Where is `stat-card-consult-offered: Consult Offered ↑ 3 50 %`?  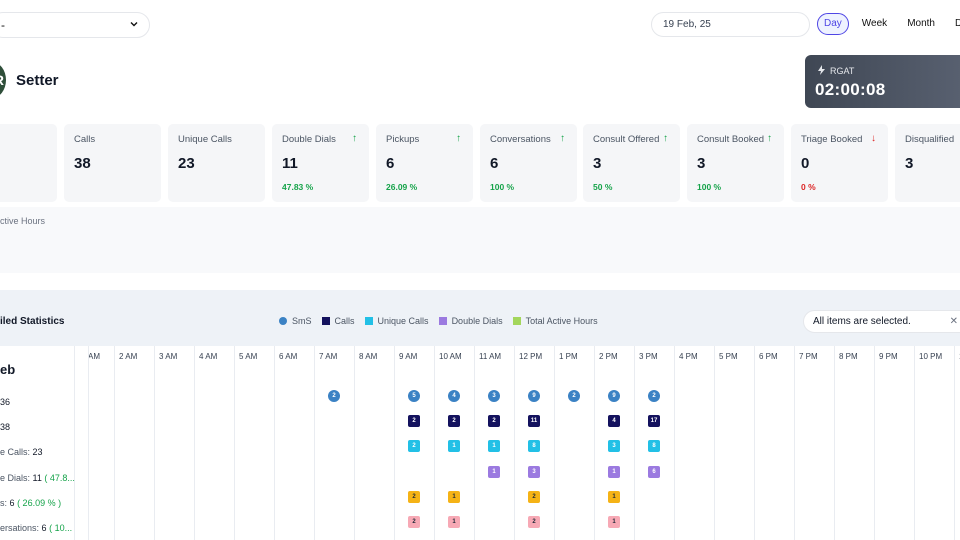 stat-card-consult-offered: Consult Offered ↑ 3 50 % is located at coordinates (631, 163).